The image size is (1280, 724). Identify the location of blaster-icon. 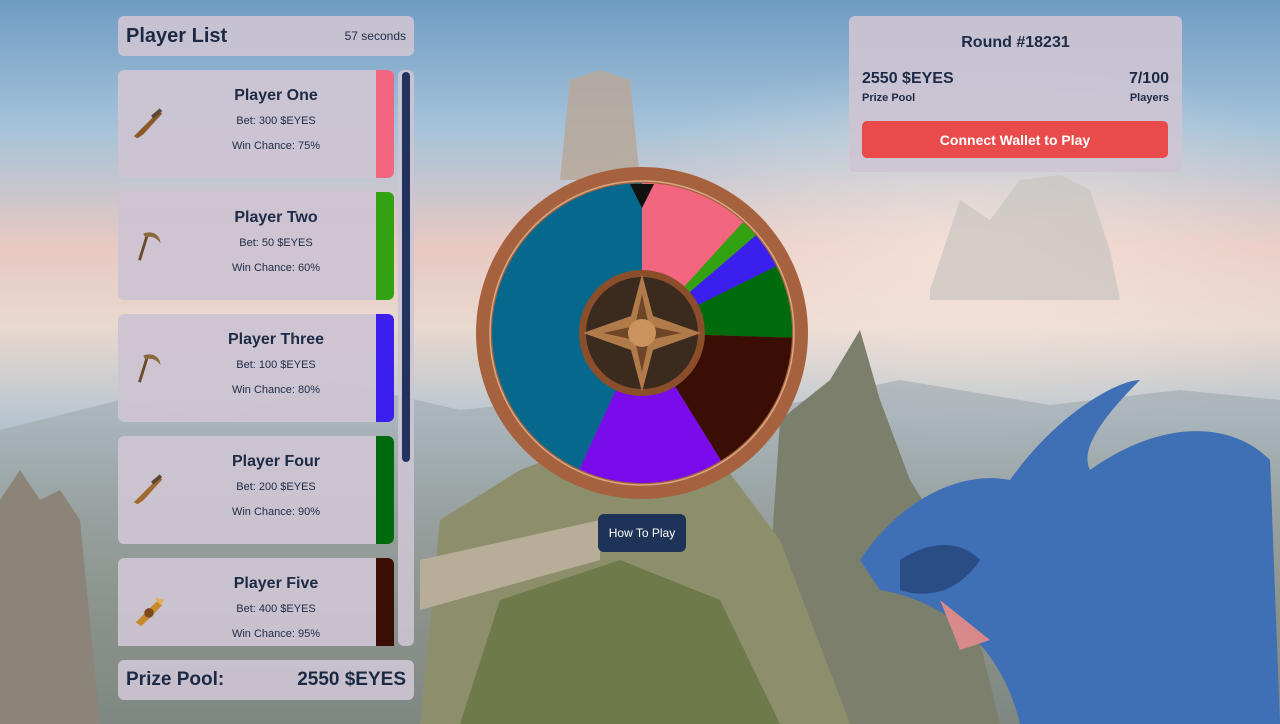
(150, 612).